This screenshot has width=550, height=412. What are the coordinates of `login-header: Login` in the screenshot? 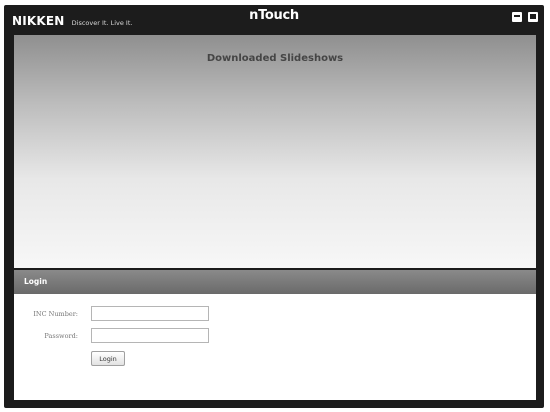 It's located at (275, 282).